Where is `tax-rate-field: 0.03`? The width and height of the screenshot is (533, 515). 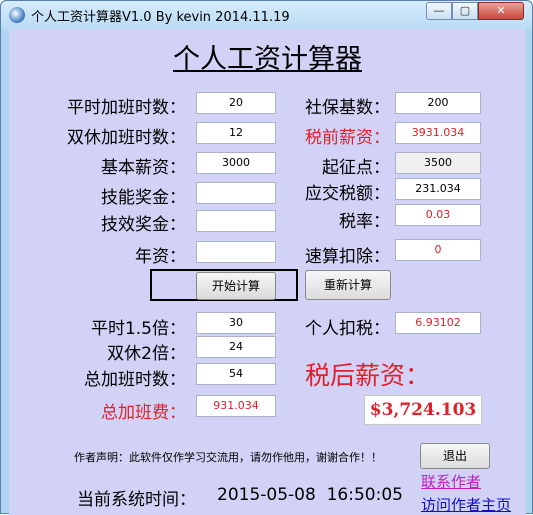
tax-rate-field: 0.03 is located at coordinates (438, 215).